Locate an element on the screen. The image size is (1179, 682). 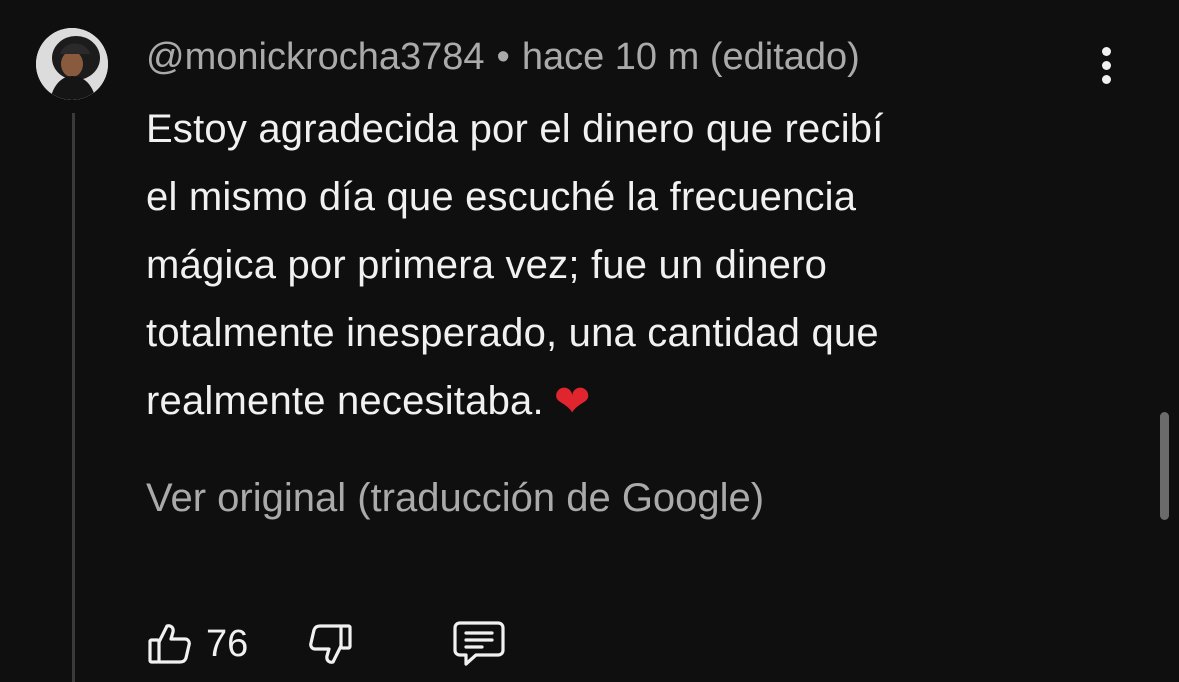
comment-line-last: realmente necesitaba. ❤ is located at coordinates (626, 401).